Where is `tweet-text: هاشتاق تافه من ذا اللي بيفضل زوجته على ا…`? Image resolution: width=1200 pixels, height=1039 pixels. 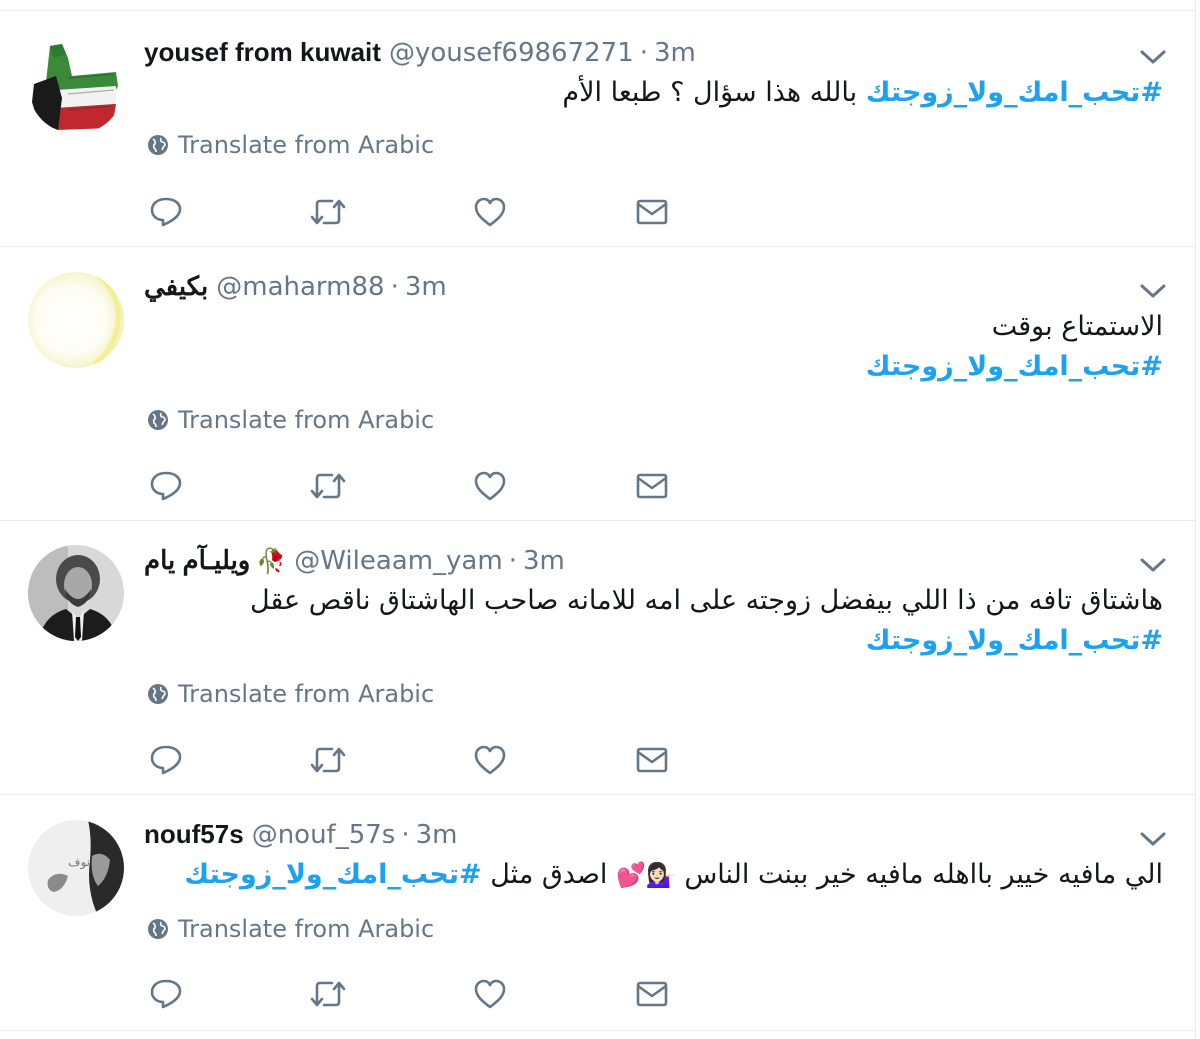
tweet-text: هاشتاق تافه من ذا اللي بيفضل زوجته على ا… is located at coordinates (706, 600).